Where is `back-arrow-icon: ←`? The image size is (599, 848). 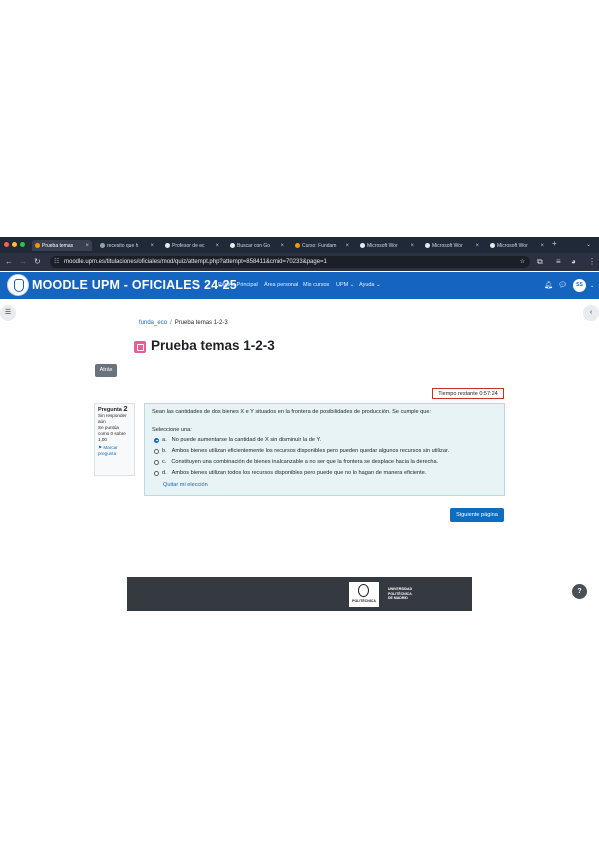 back-arrow-icon: ← is located at coordinates (9, 261).